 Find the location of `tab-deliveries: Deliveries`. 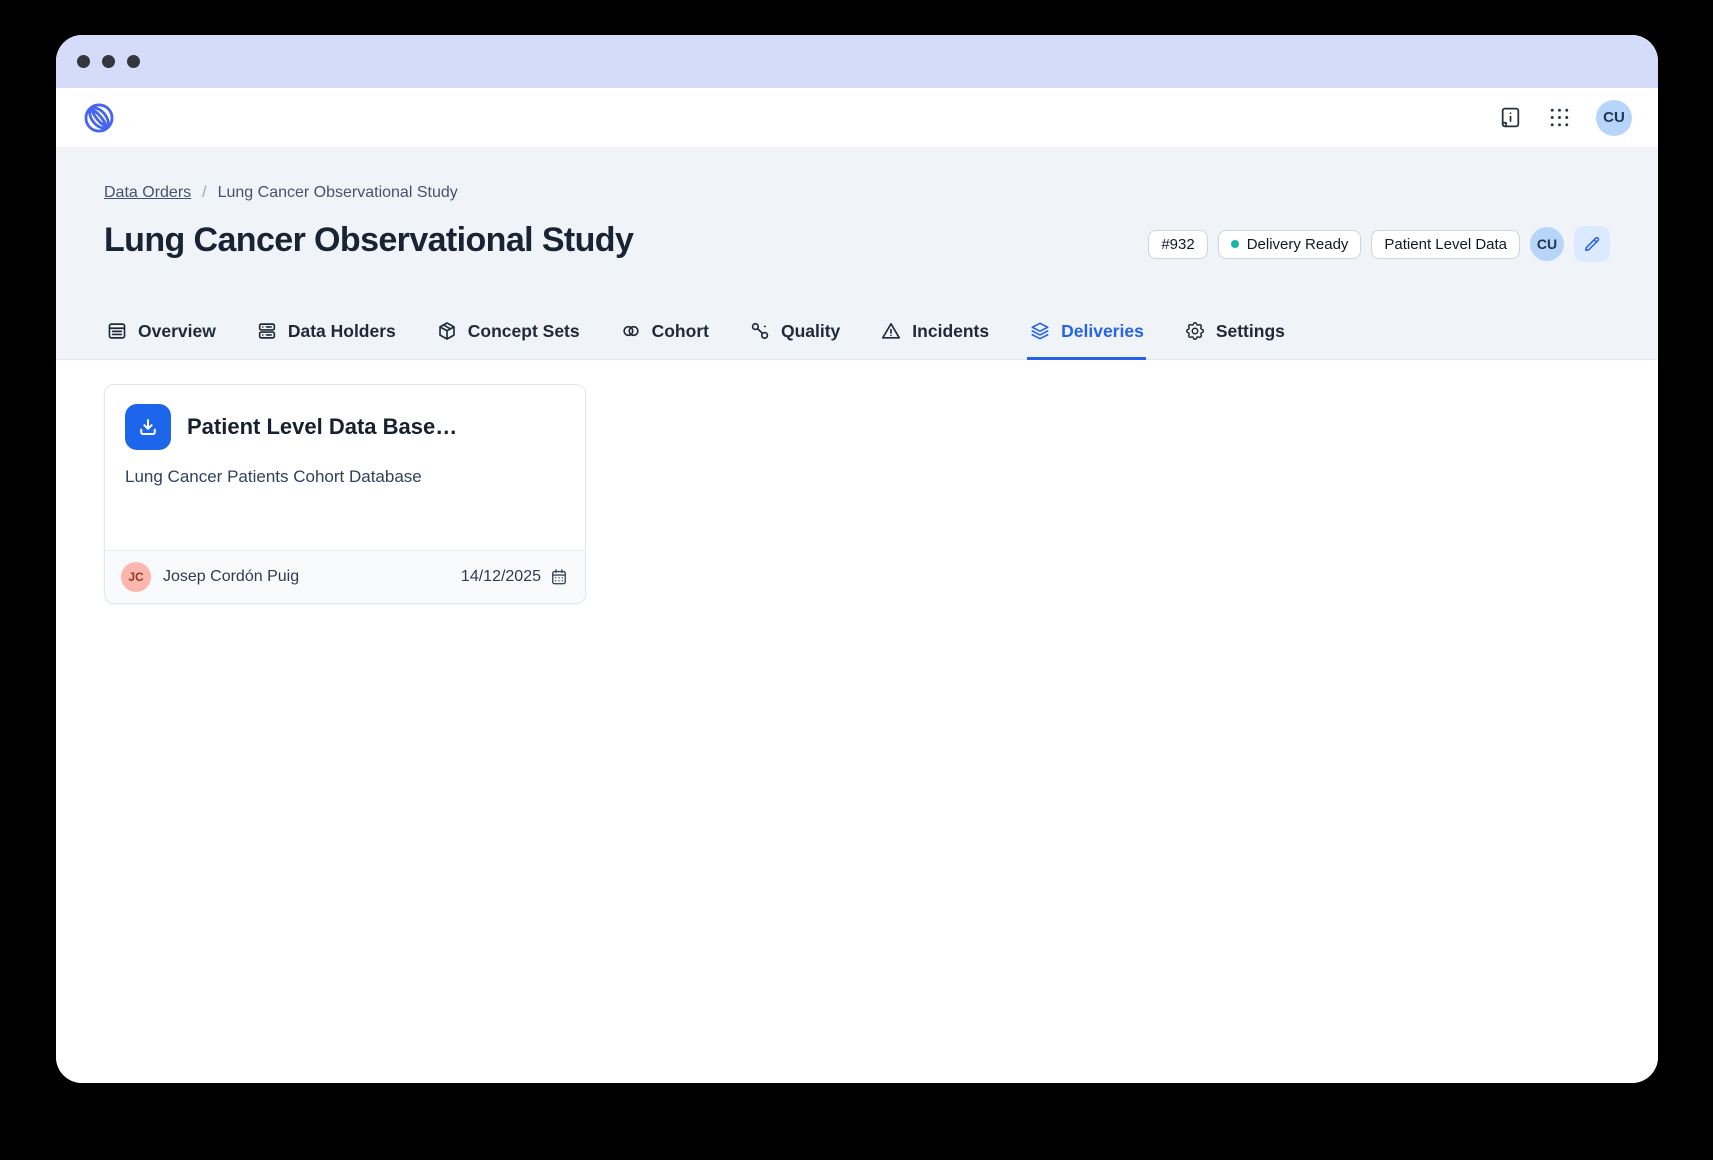

tab-deliveries: Deliveries is located at coordinates (1086, 339).